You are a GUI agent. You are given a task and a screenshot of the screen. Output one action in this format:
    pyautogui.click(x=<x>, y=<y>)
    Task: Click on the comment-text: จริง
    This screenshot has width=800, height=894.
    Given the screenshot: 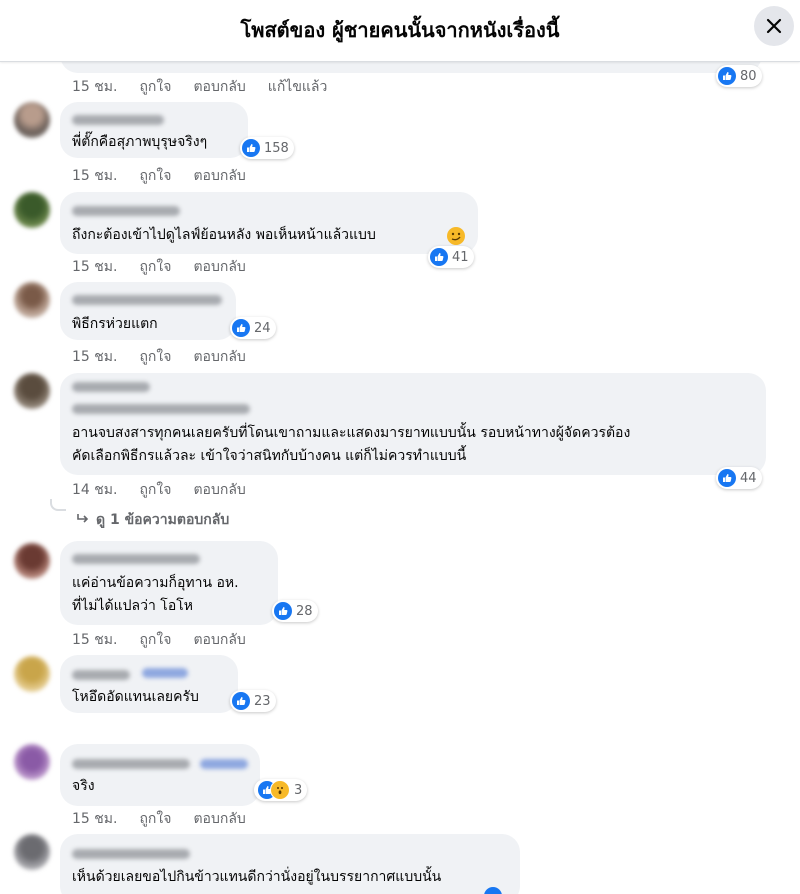 What is the action you would take?
    pyautogui.click(x=83, y=786)
    